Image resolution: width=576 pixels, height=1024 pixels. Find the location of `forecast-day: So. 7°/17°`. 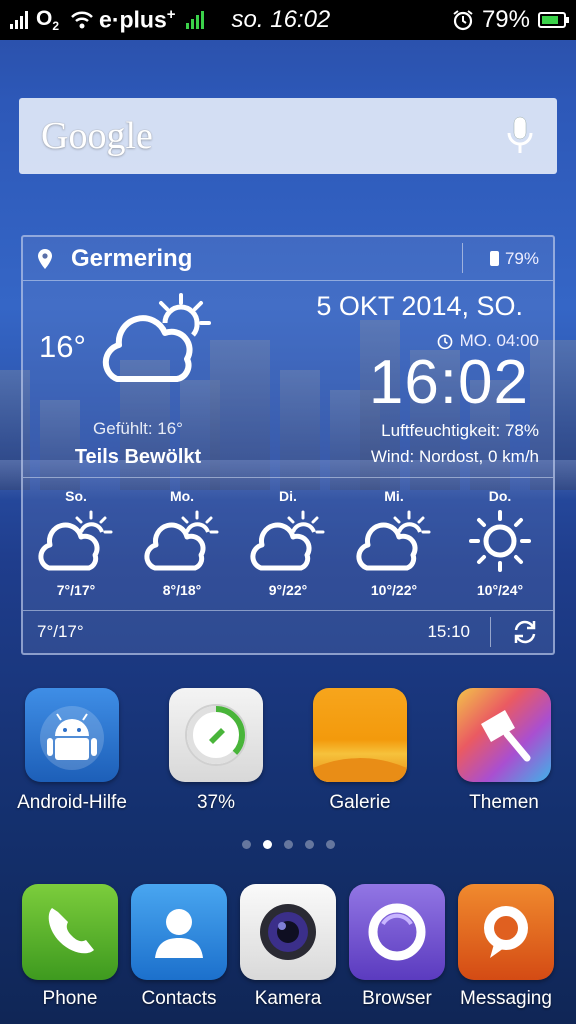

forecast-day: So. 7°/17° is located at coordinates (76, 544).